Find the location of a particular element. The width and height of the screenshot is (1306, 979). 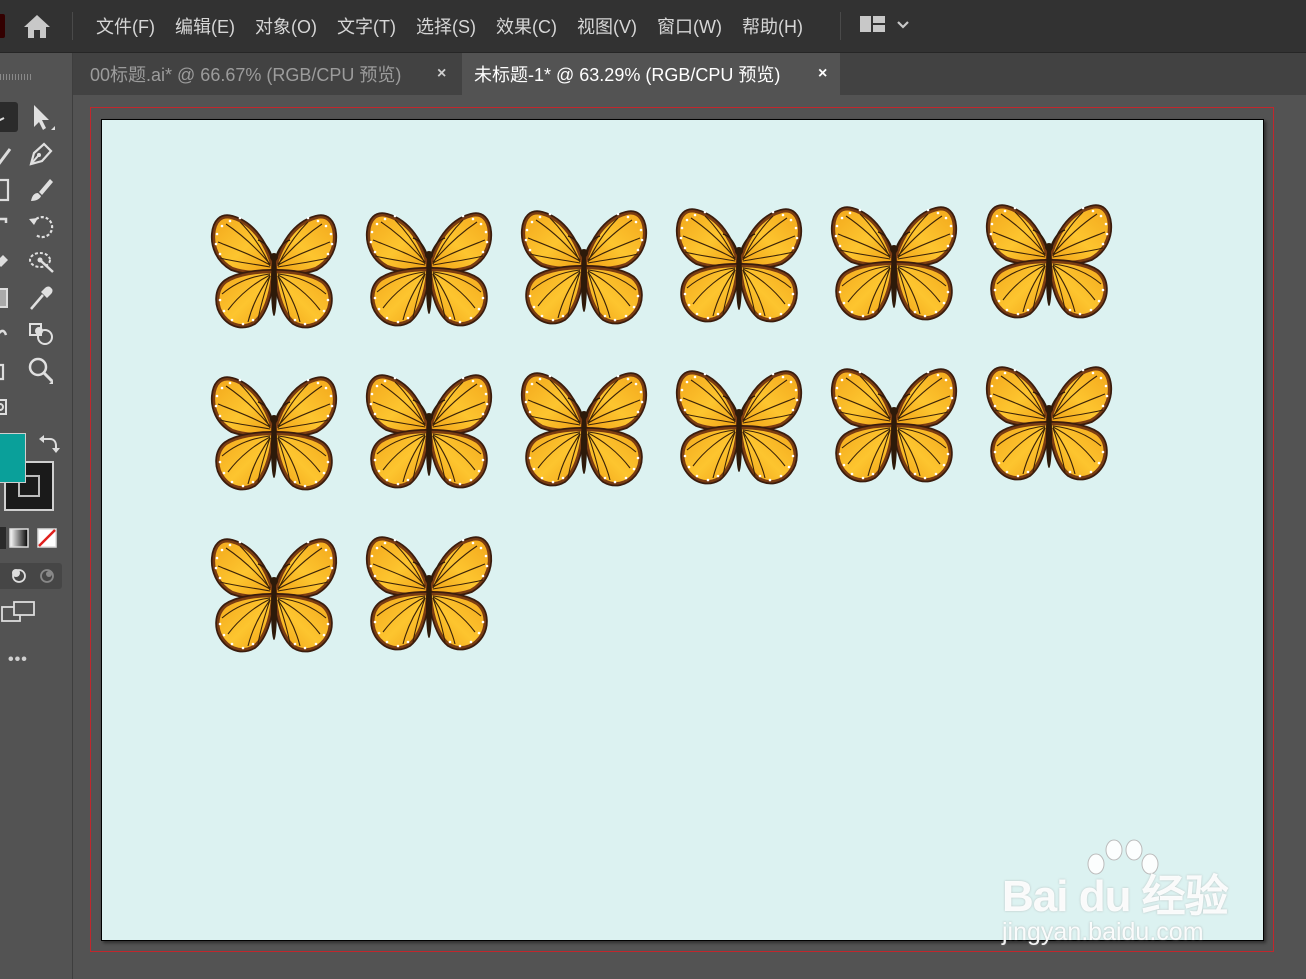

rotate-tool is located at coordinates (41, 226).